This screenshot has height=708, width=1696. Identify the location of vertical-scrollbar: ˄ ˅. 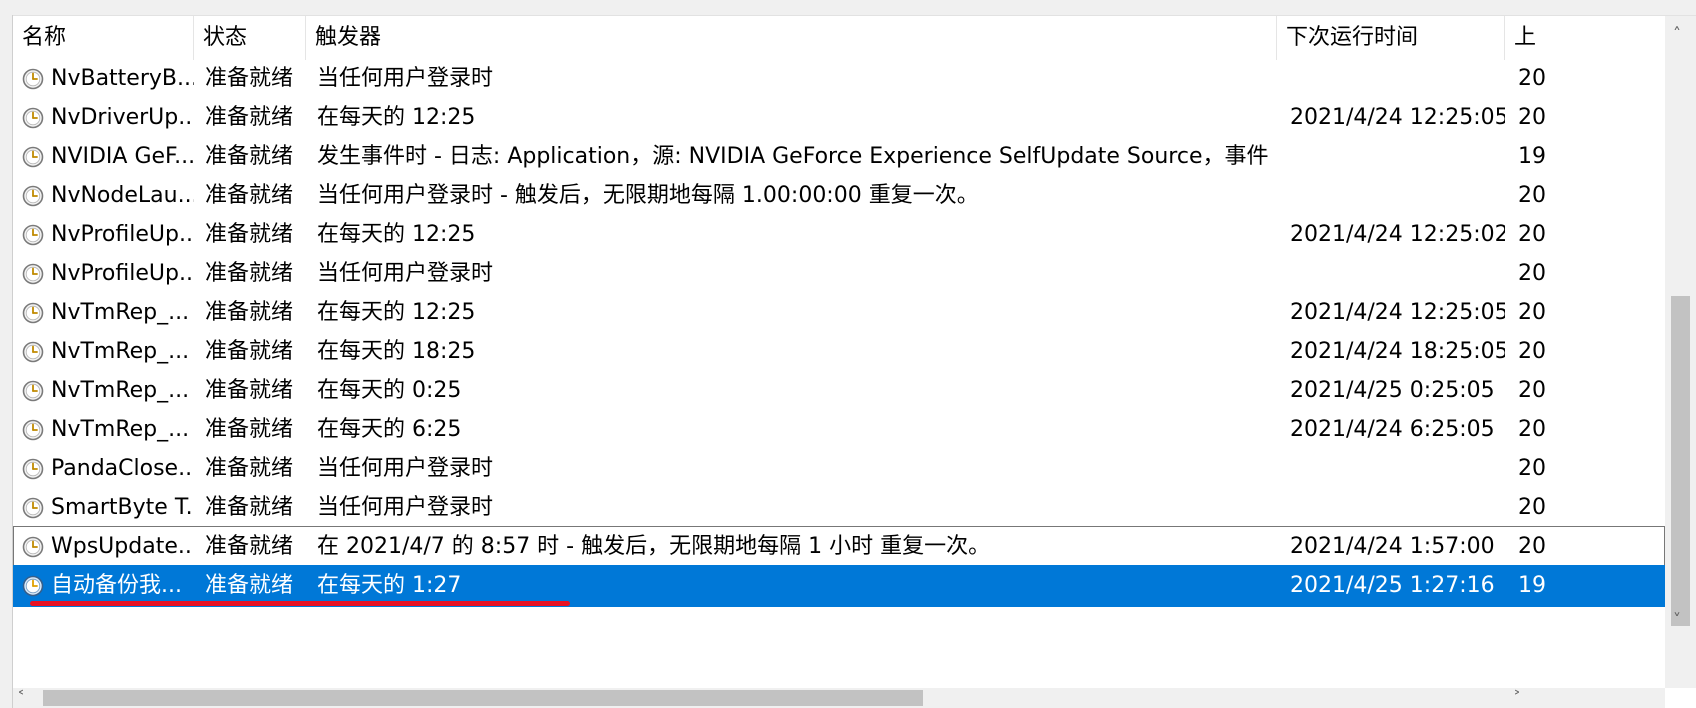
(1680, 352).